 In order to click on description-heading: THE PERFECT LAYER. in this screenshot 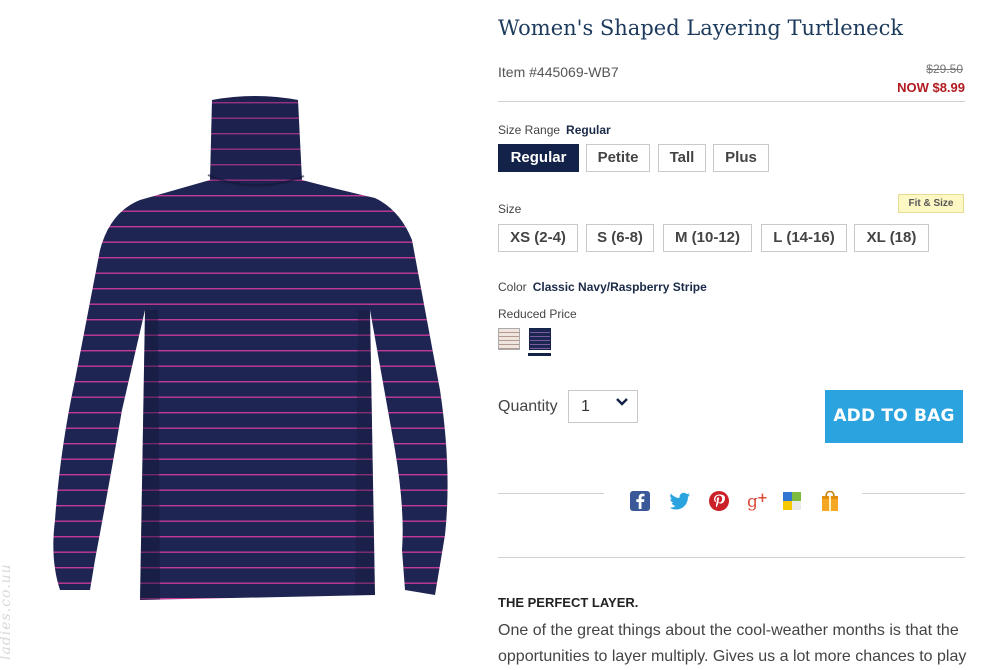, I will do `click(568, 602)`.